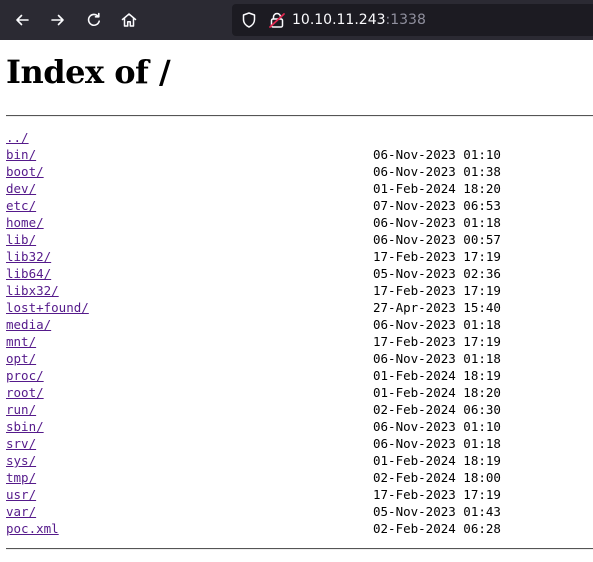  What do you see at coordinates (299, 409) in the screenshot?
I see `listing-row: run/02-Feb-2024 06:30` at bounding box center [299, 409].